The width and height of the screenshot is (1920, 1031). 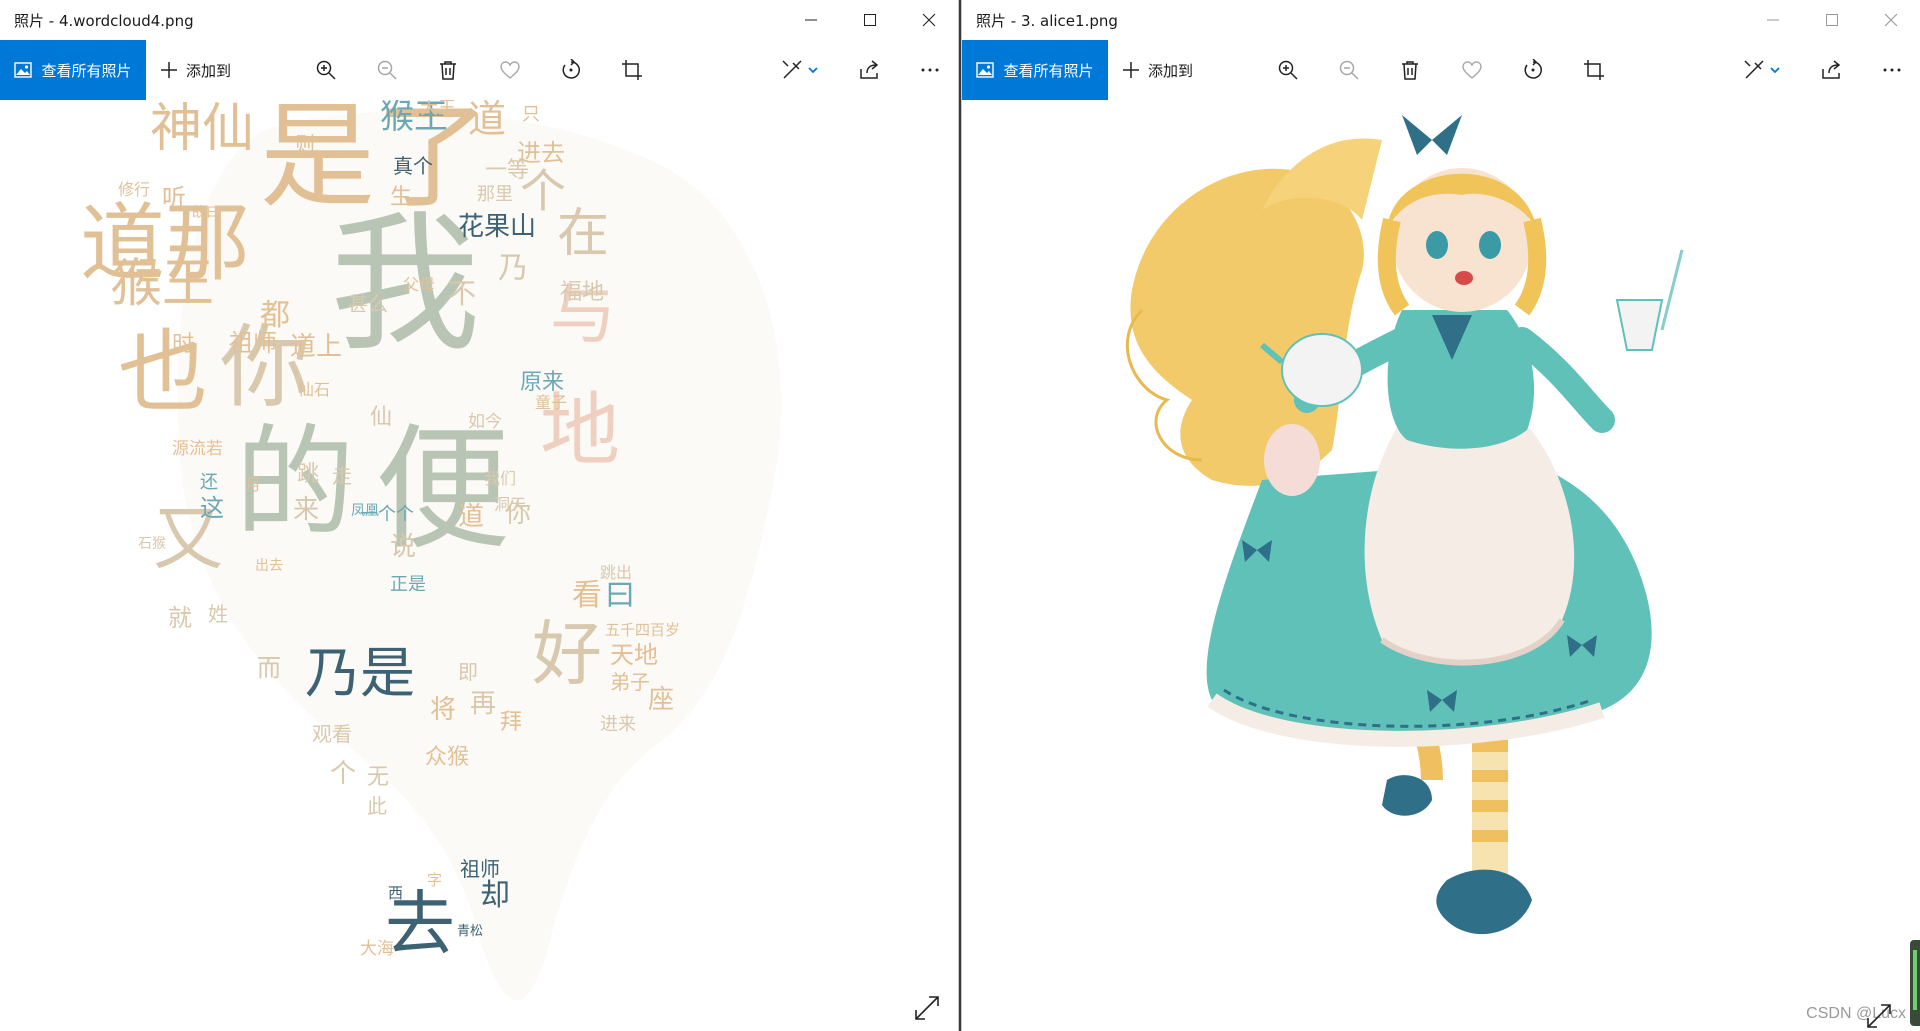 What do you see at coordinates (551, 403) in the screenshot?
I see `wordcloud-word: 童子` at bounding box center [551, 403].